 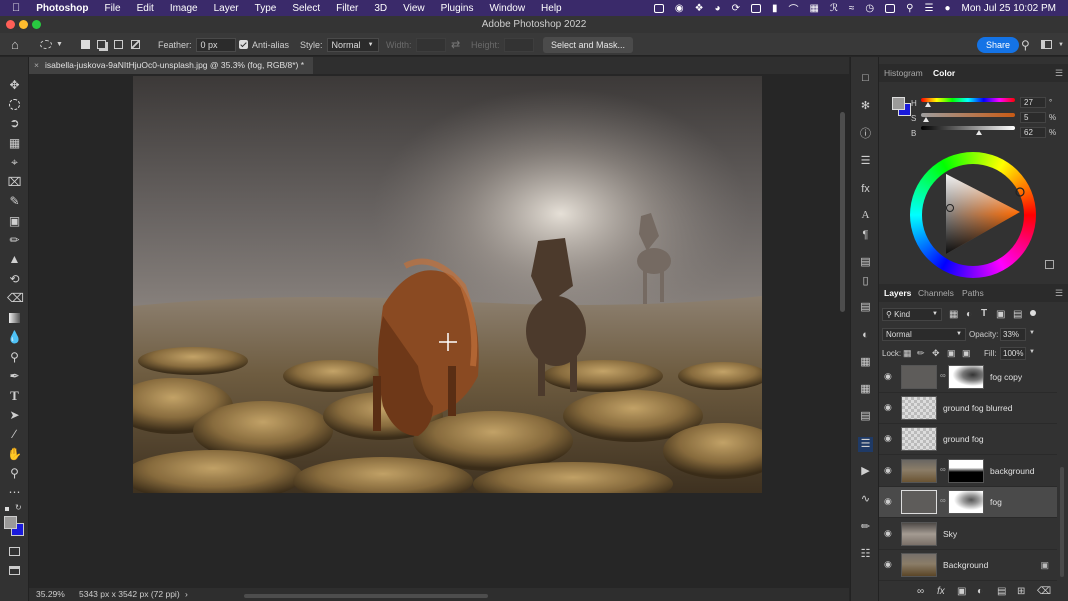 What do you see at coordinates (969, 314) in the screenshot?
I see `filter-adjustment-icon: ◐` at bounding box center [969, 314].